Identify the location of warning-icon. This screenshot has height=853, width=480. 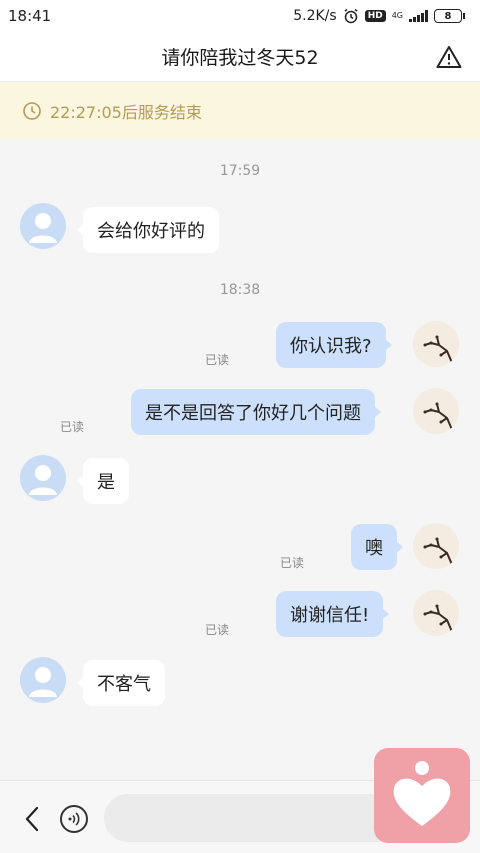
(449, 57).